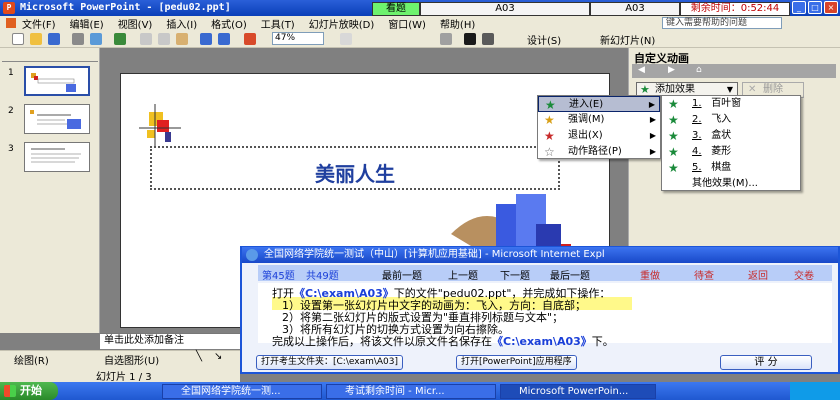  Describe the element at coordinates (252, 255) in the screenshot. I see `ie-icon` at that location.